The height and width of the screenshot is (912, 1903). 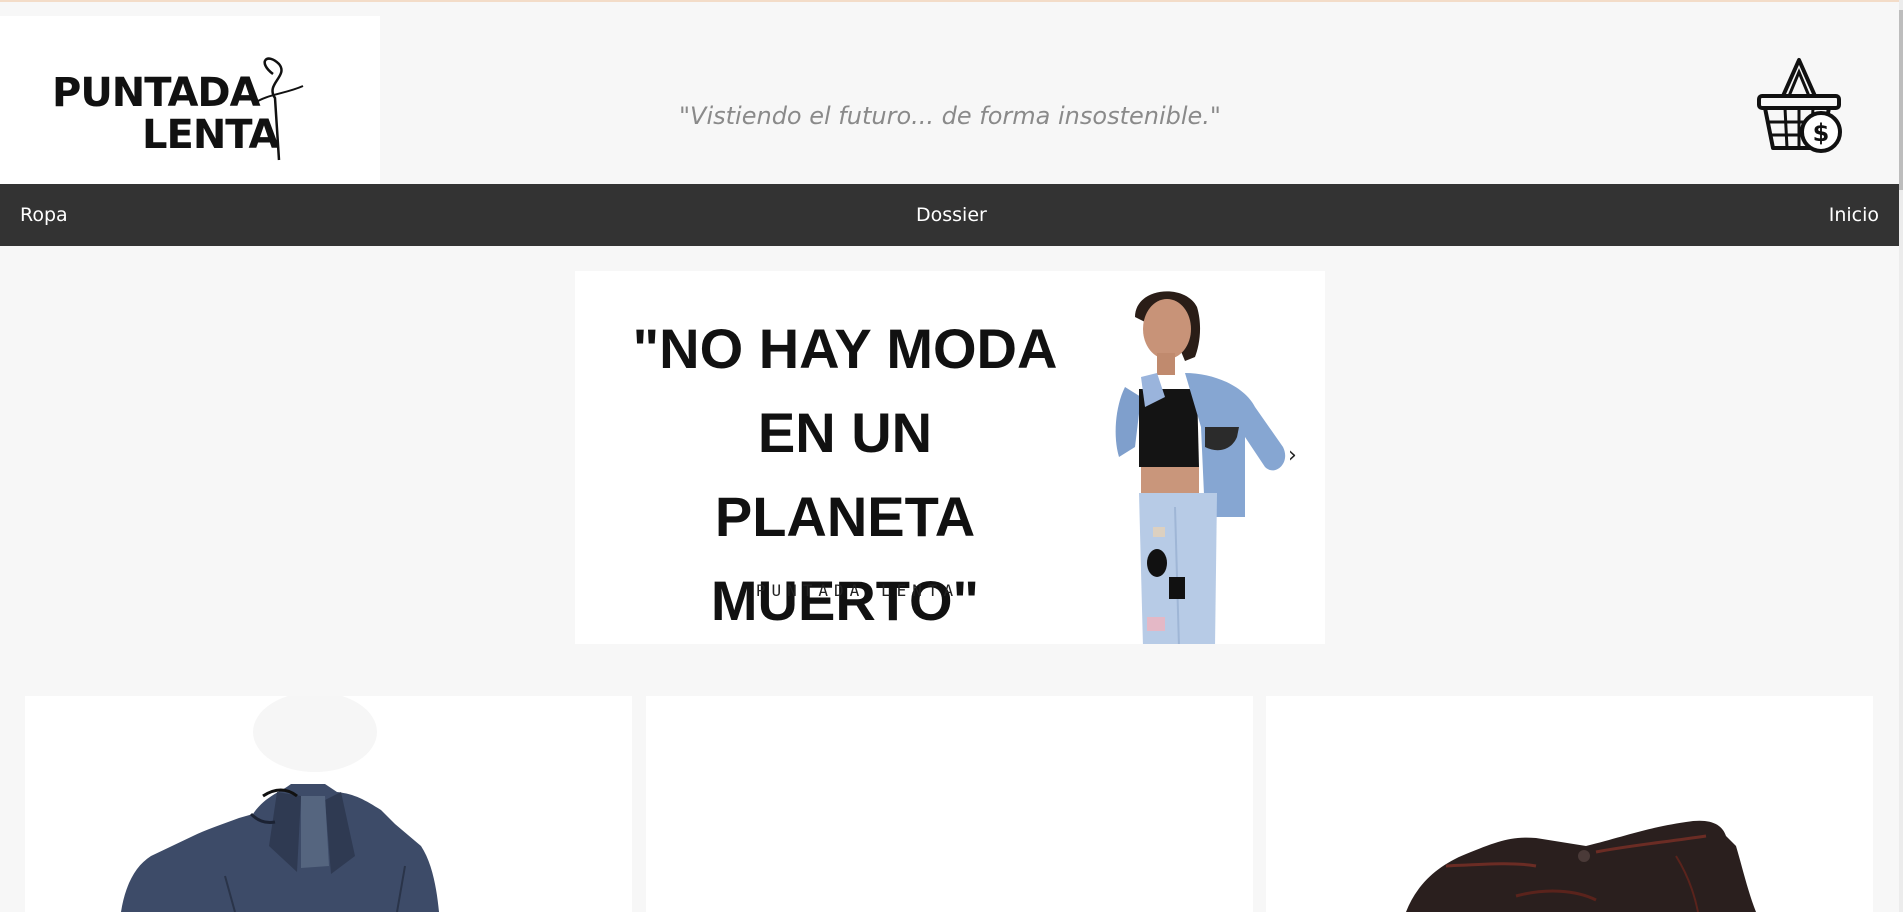 I want to click on blank-product-image, so click(x=949, y=804).